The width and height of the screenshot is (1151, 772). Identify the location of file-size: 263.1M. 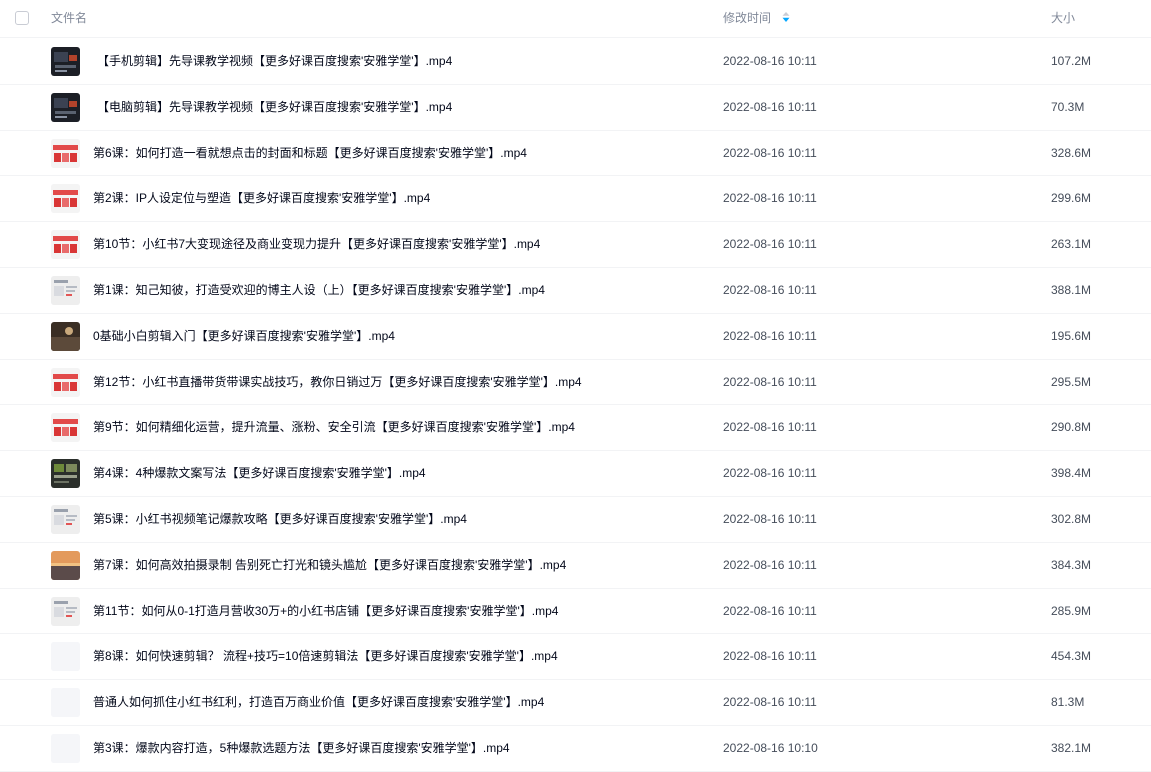
(1071, 244).